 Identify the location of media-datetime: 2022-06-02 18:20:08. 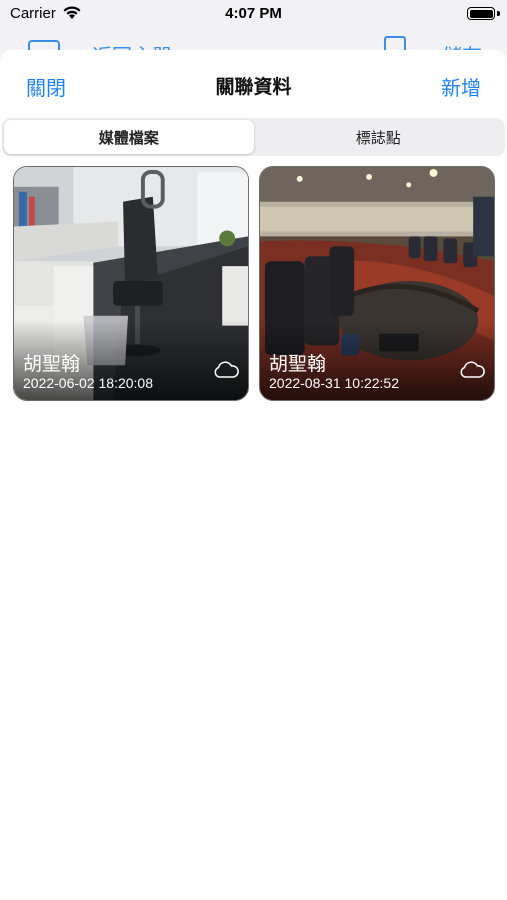
(88, 383).